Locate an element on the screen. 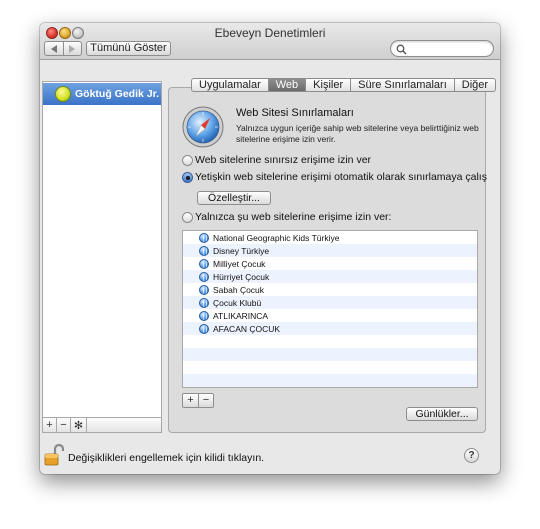 The width and height of the screenshot is (540, 529). remove-site-button: − is located at coordinates (205, 400).